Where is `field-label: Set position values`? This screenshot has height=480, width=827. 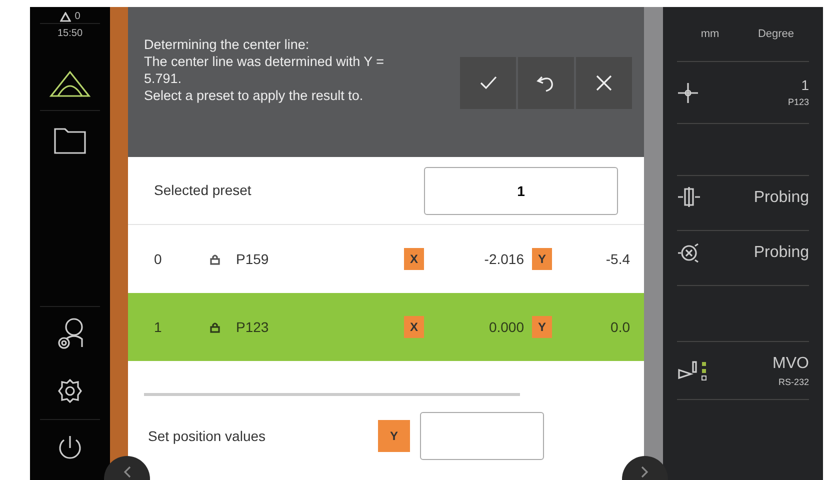 field-label: Set position values is located at coordinates (207, 436).